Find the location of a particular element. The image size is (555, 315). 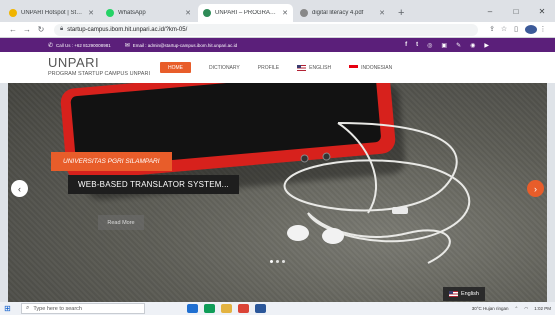

taskbar-search-input: ⌕ Type here to search is located at coordinates (83, 308).